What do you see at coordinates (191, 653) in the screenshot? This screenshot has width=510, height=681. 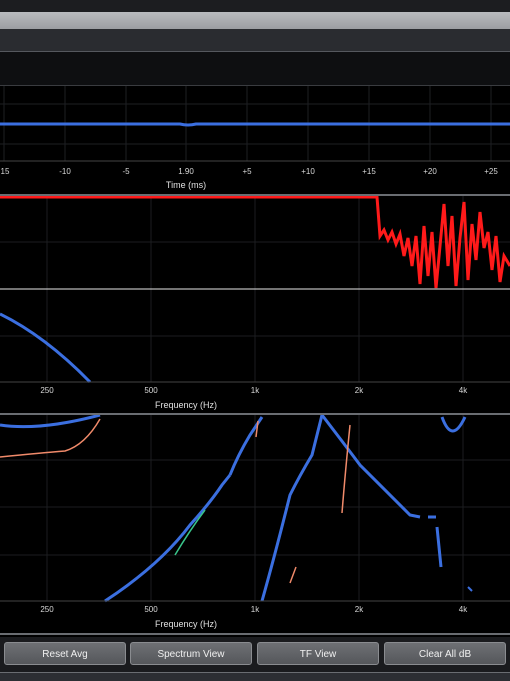 I see `spectrum-view-button: Spectrum View` at bounding box center [191, 653].